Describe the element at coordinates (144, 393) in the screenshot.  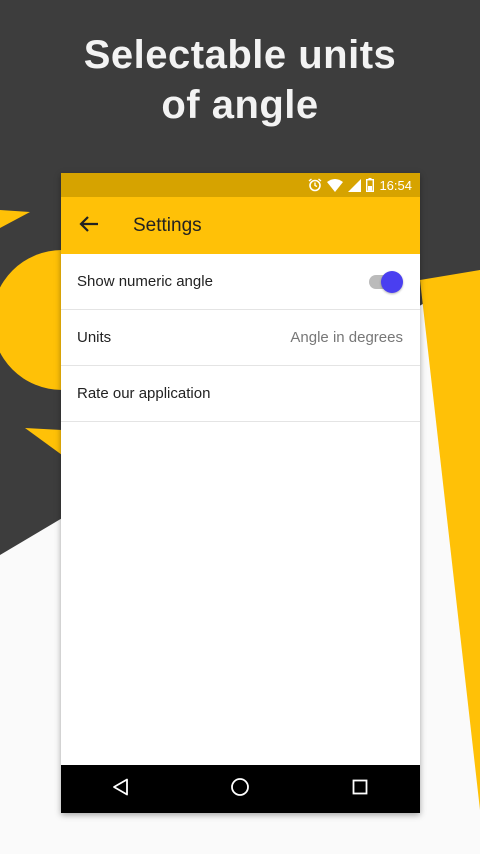
I see `setting-rate-app-label: Rate our application` at that location.